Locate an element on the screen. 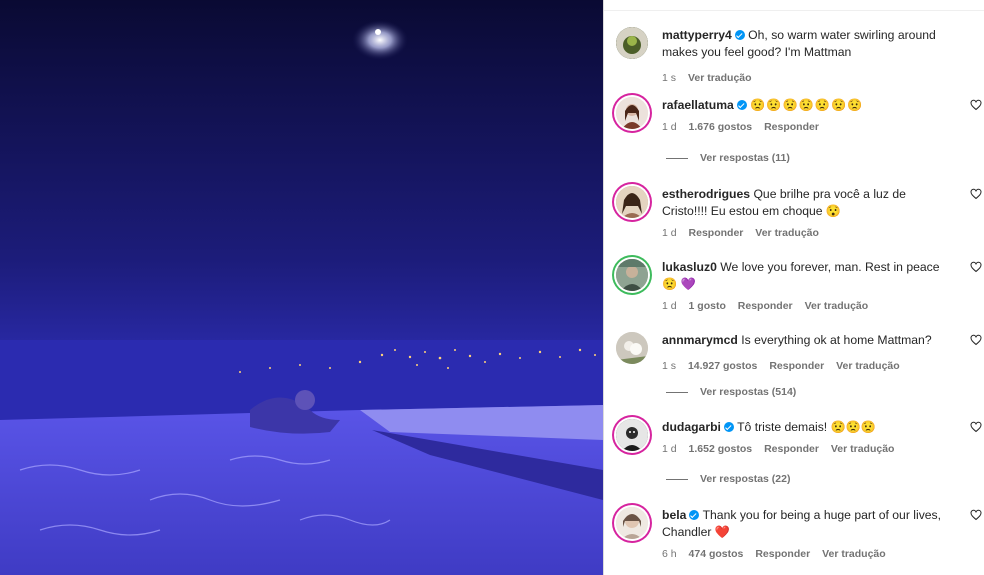 This screenshot has width=984, height=575. comment-text: Tô triste demais! 😟😟😟 is located at coordinates (807, 427).